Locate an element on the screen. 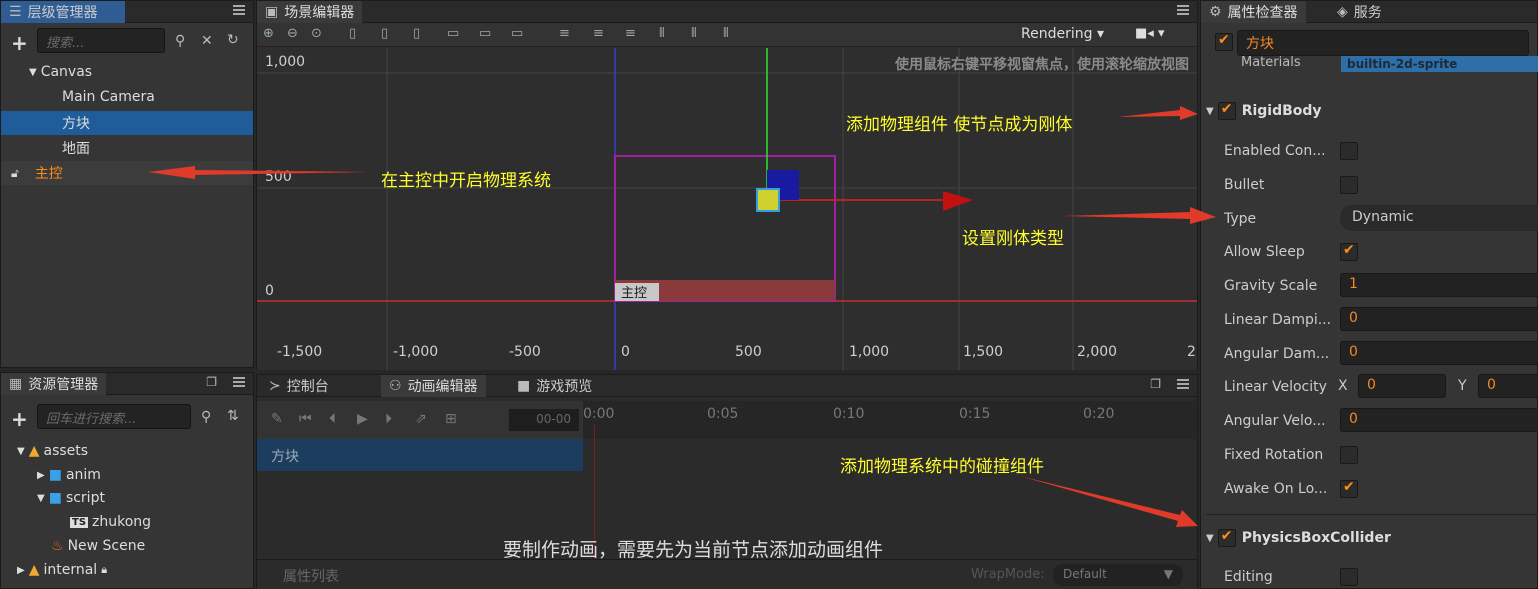 This screenshot has width=1538, height=589. tab-game-preview: ■ 游戏预览 is located at coordinates (554, 386).